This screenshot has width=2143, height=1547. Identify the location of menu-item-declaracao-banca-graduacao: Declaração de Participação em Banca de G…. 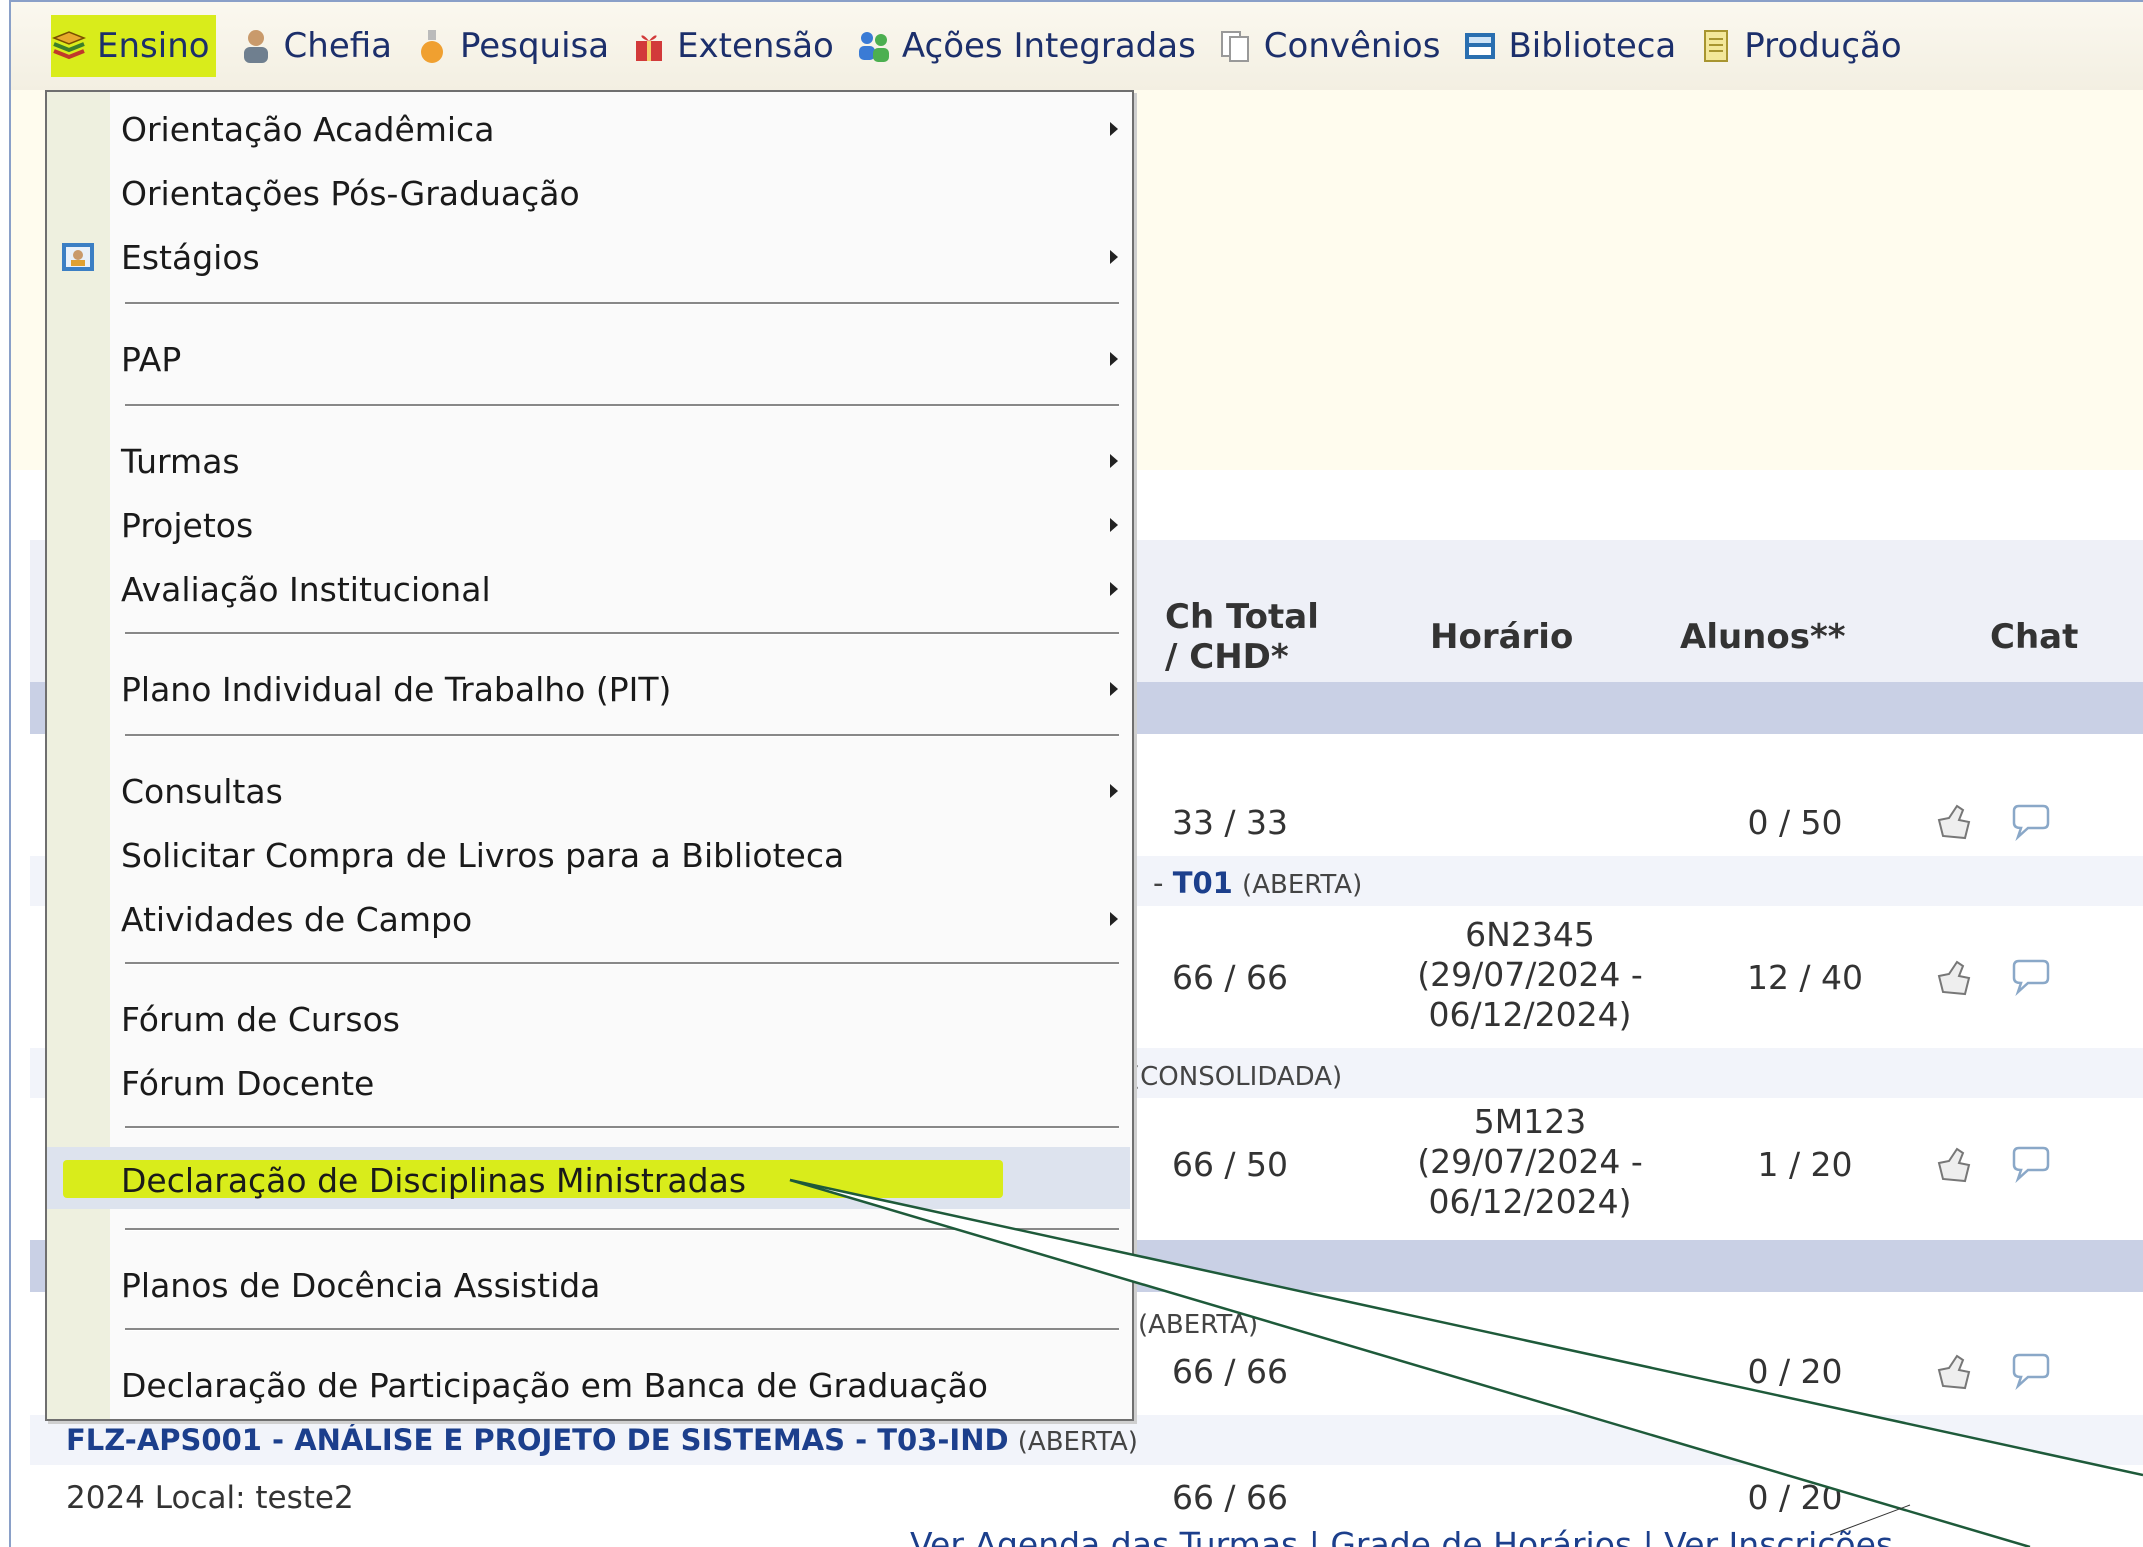
(554, 1385).